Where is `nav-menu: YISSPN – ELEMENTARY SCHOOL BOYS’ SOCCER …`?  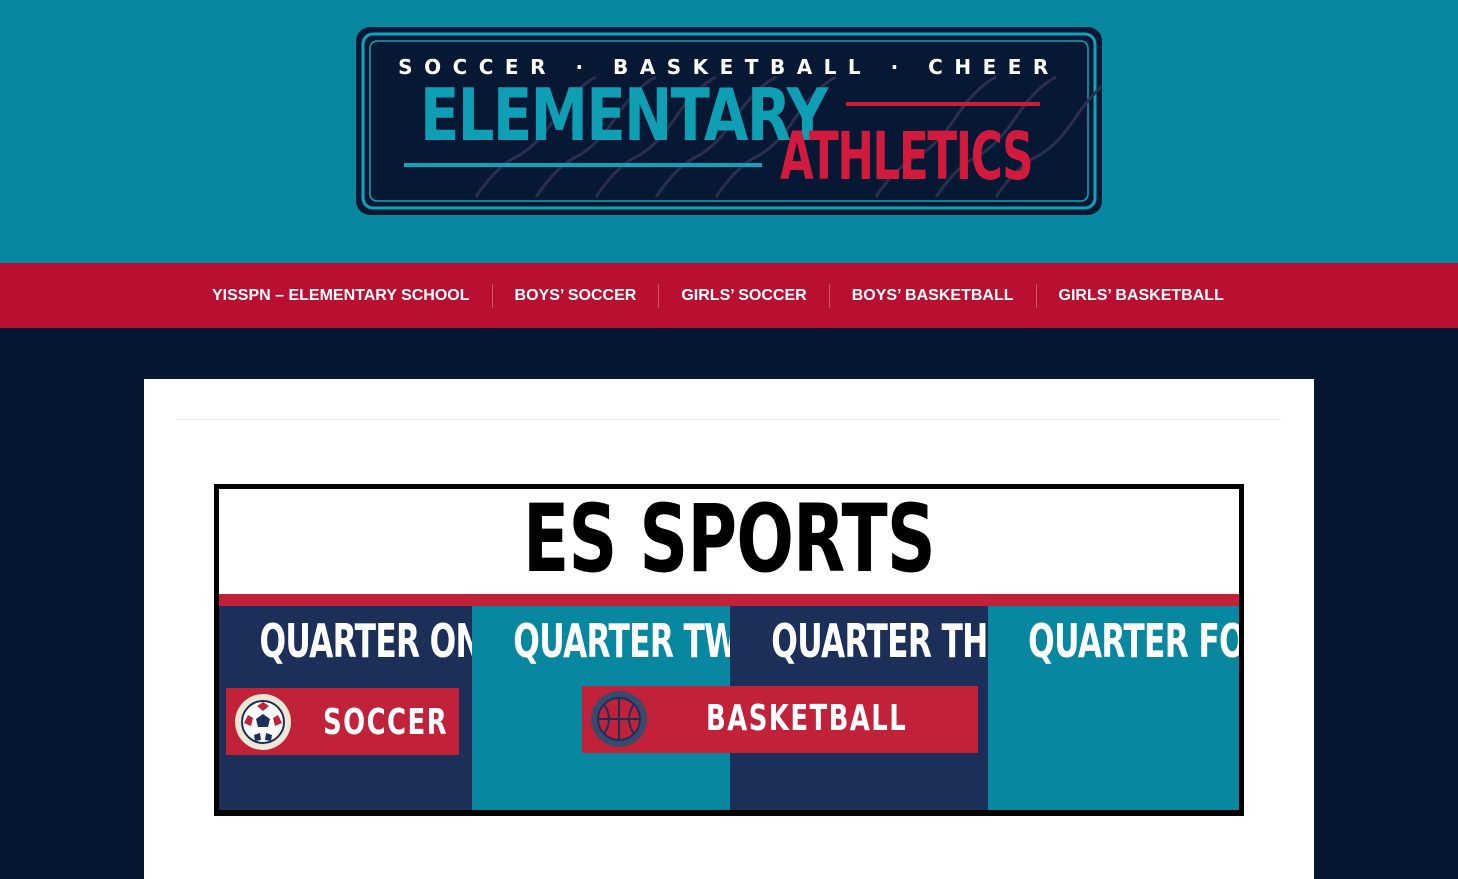 nav-menu: YISSPN – ELEMENTARY SCHOOL BOYS’ SOCCER … is located at coordinates (718, 295).